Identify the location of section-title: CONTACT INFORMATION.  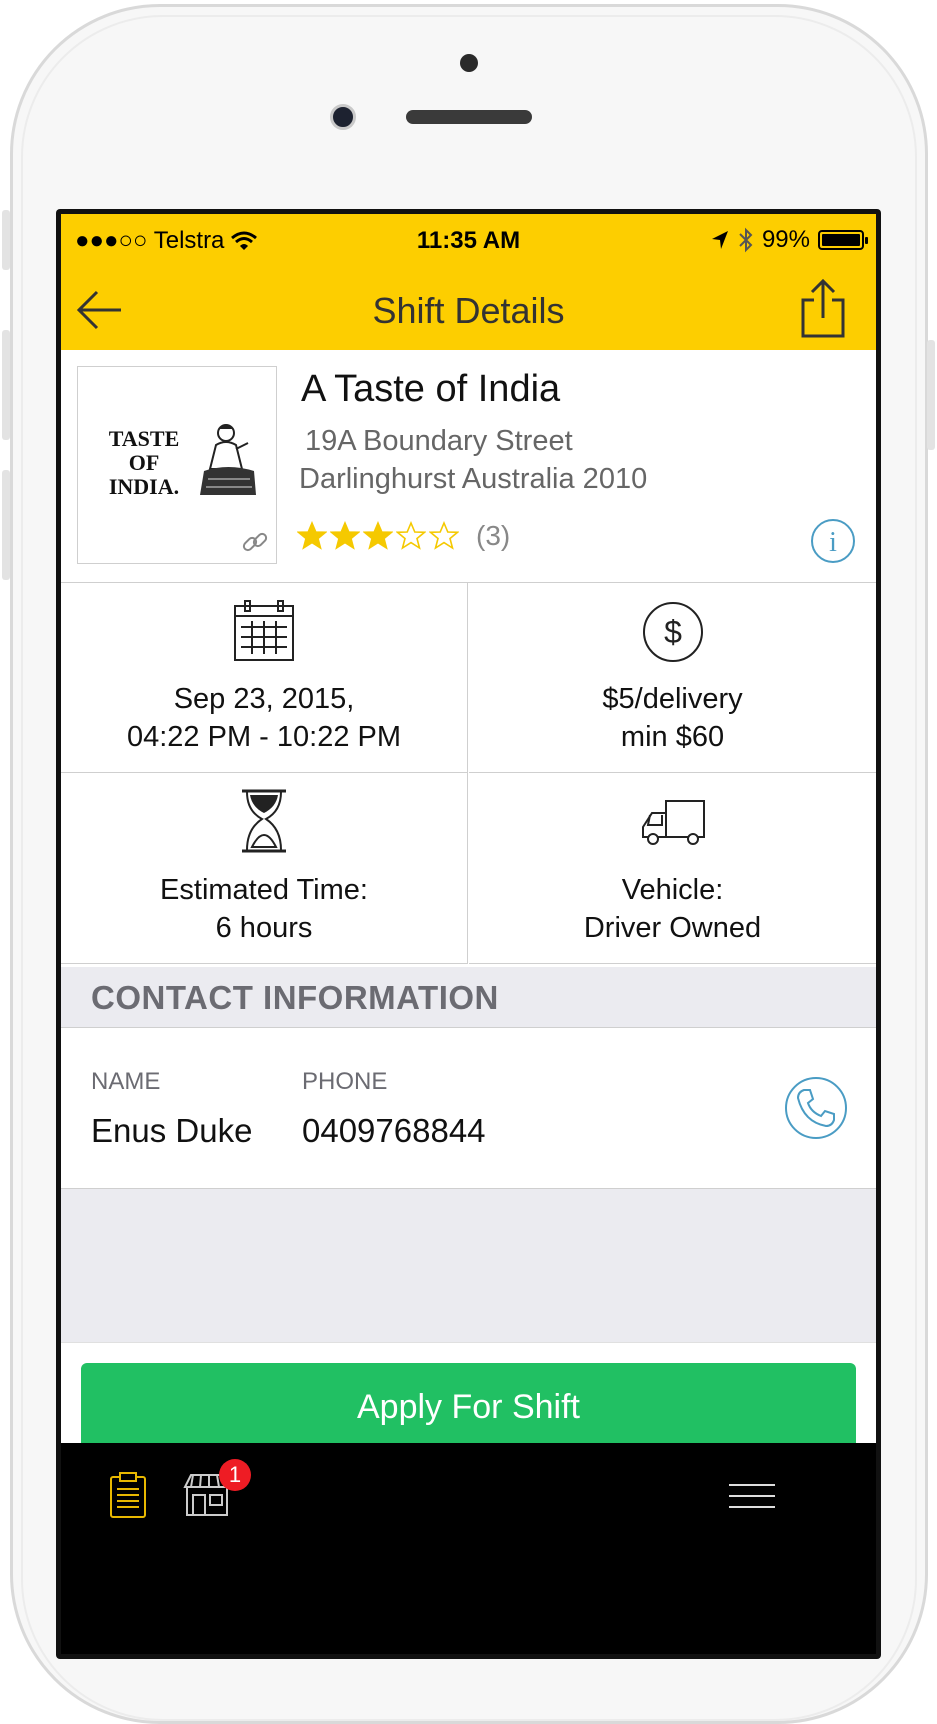
(295, 997).